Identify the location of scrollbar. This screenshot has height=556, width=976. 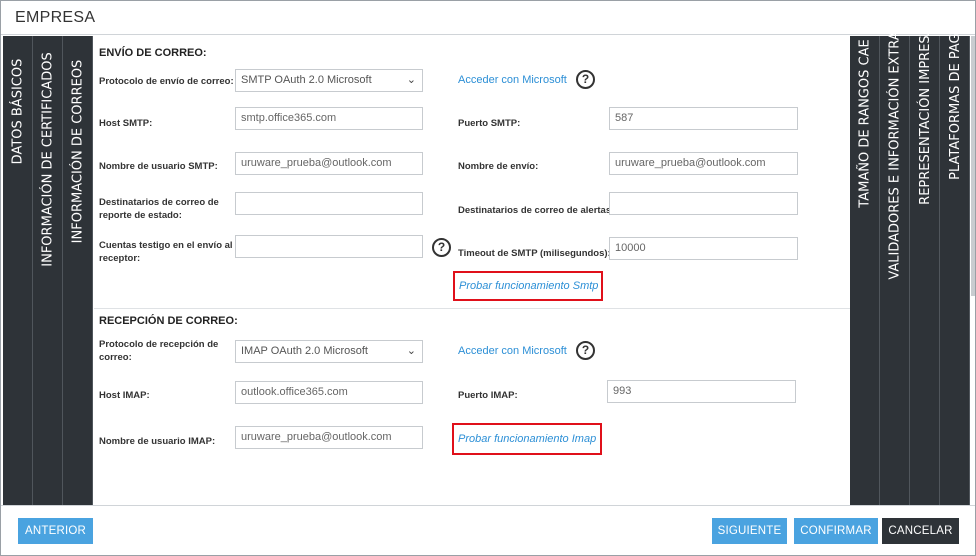
(973, 166).